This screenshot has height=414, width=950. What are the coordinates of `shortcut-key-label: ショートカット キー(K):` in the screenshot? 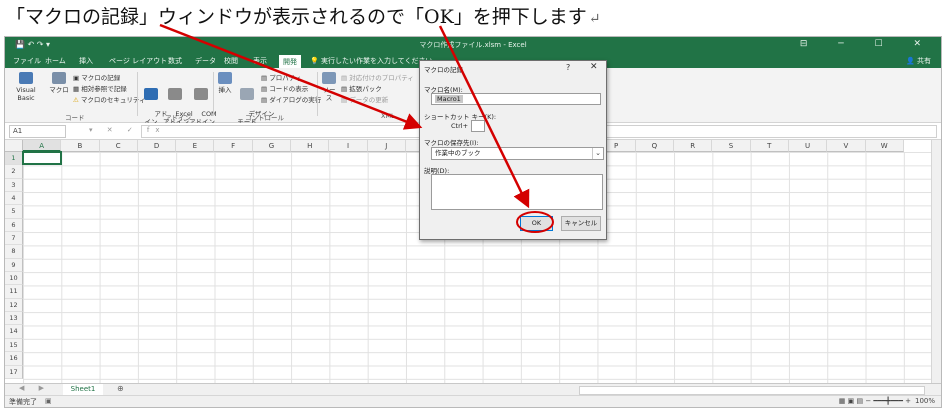 It's located at (460, 117).